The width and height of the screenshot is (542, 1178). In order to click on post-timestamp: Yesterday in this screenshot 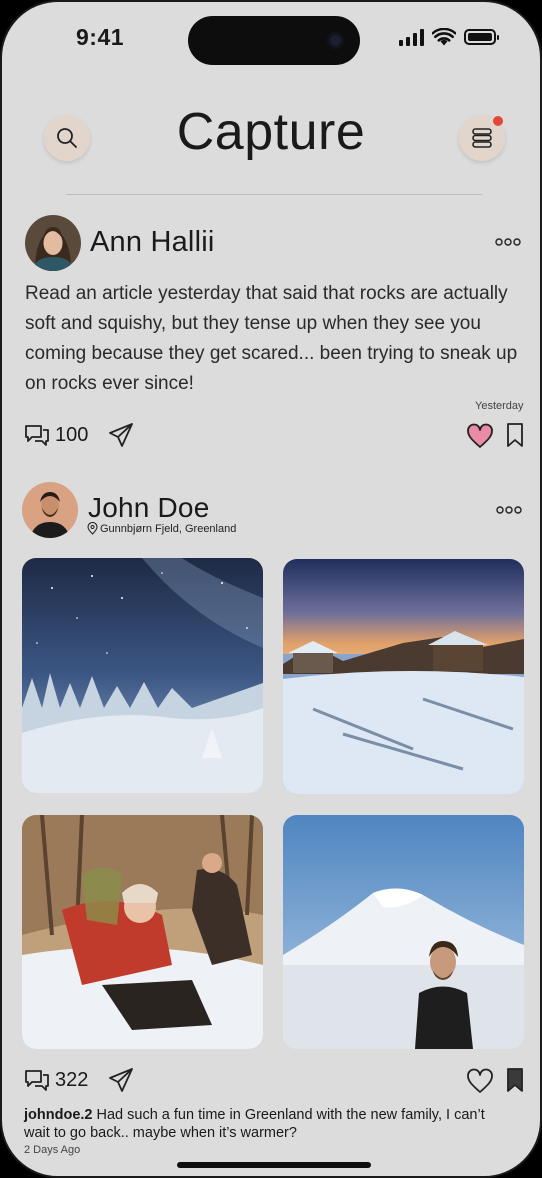, I will do `click(499, 406)`.